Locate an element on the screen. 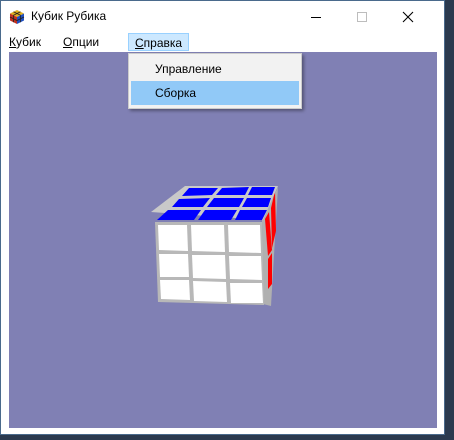 The width and height of the screenshot is (454, 440). rubiks-cube-3d is located at coordinates (216, 246).